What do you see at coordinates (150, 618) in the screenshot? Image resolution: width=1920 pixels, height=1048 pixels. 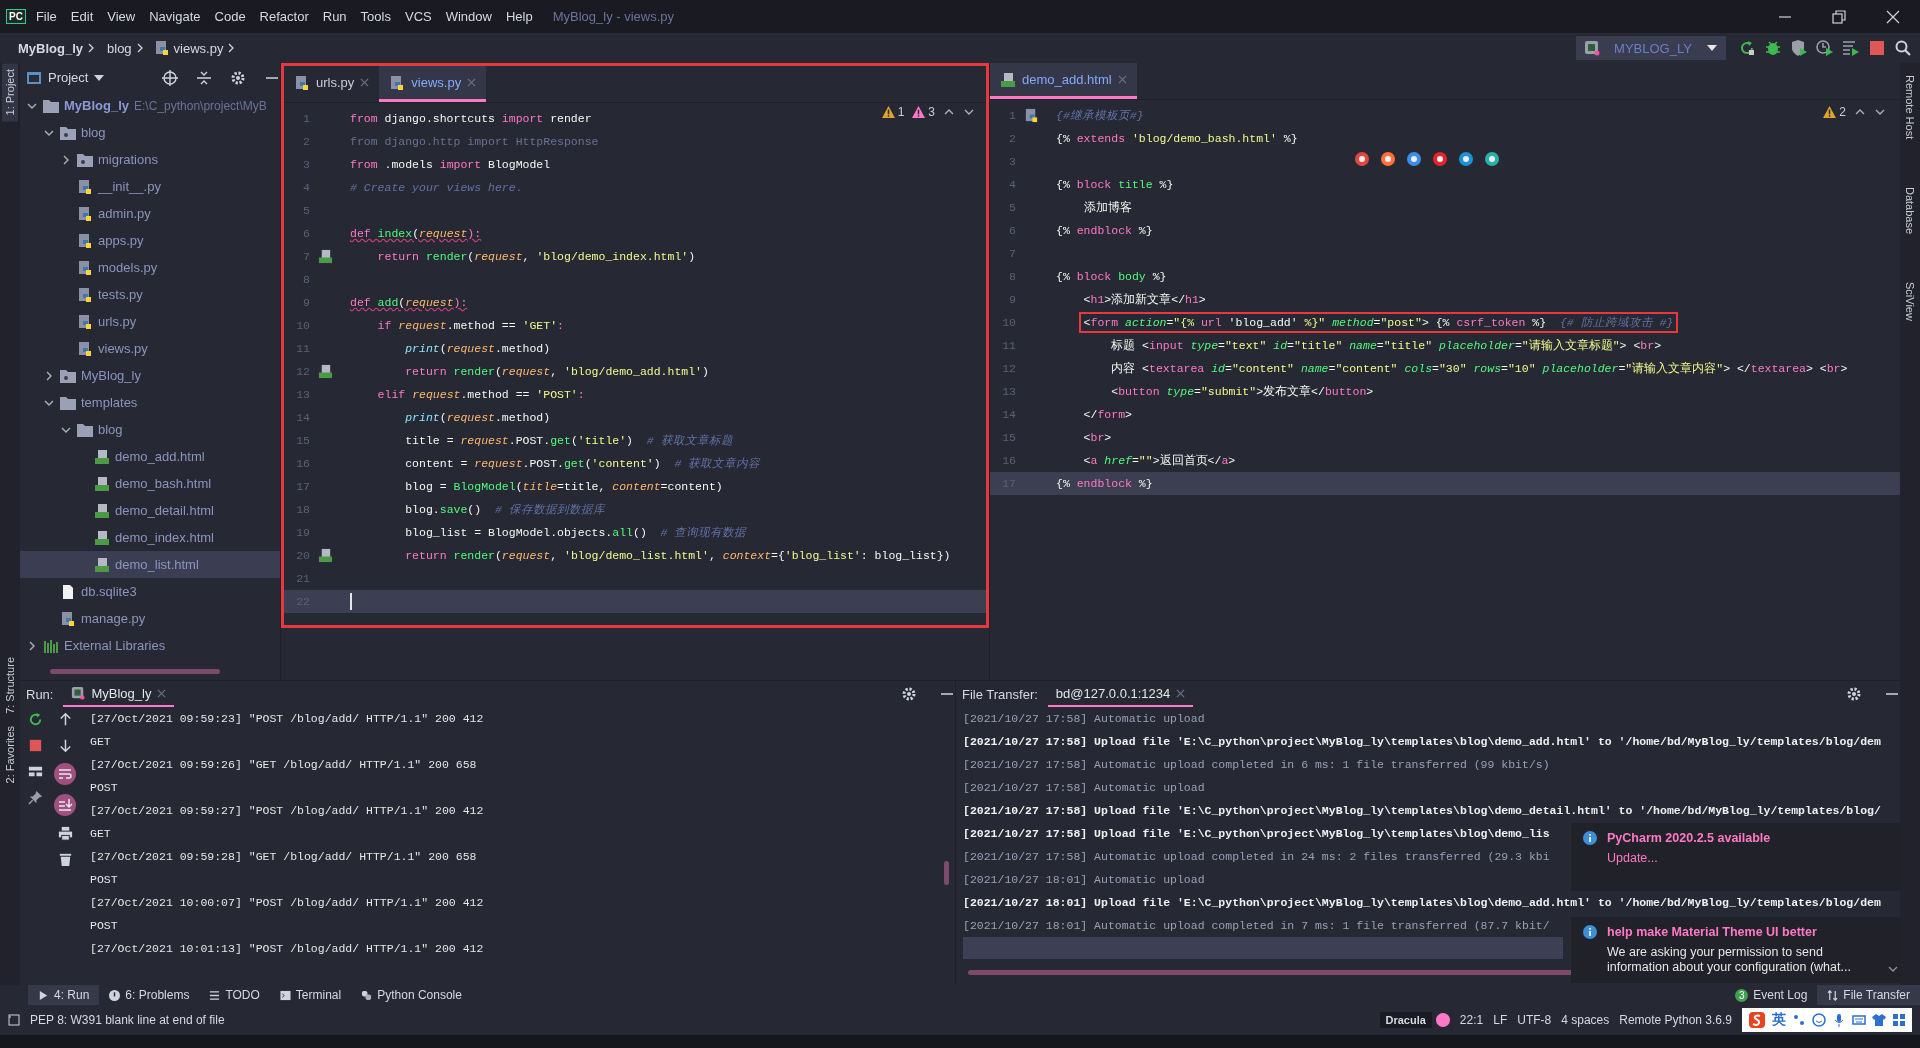 I see `tree-item: manage.py` at bounding box center [150, 618].